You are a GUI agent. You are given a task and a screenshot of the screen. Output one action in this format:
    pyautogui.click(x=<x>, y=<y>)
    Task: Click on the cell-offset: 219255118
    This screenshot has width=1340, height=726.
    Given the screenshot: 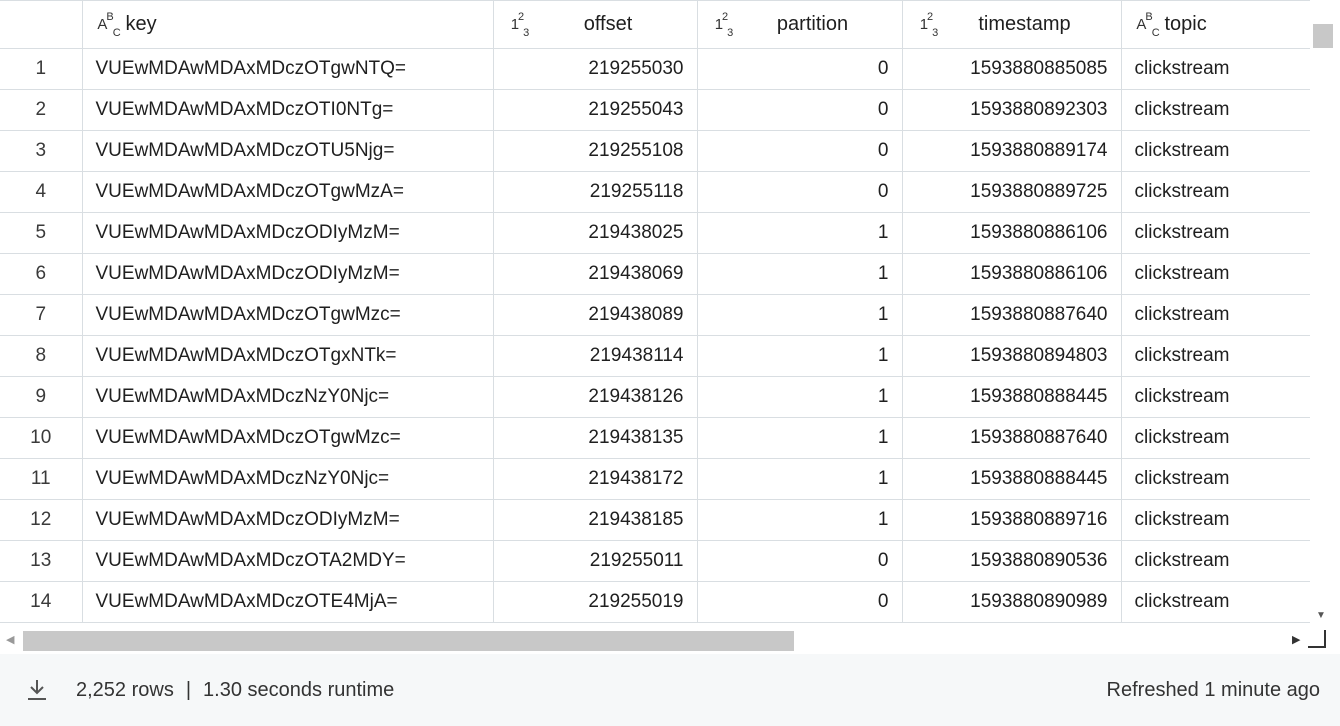 What is the action you would take?
    pyautogui.click(x=595, y=192)
    